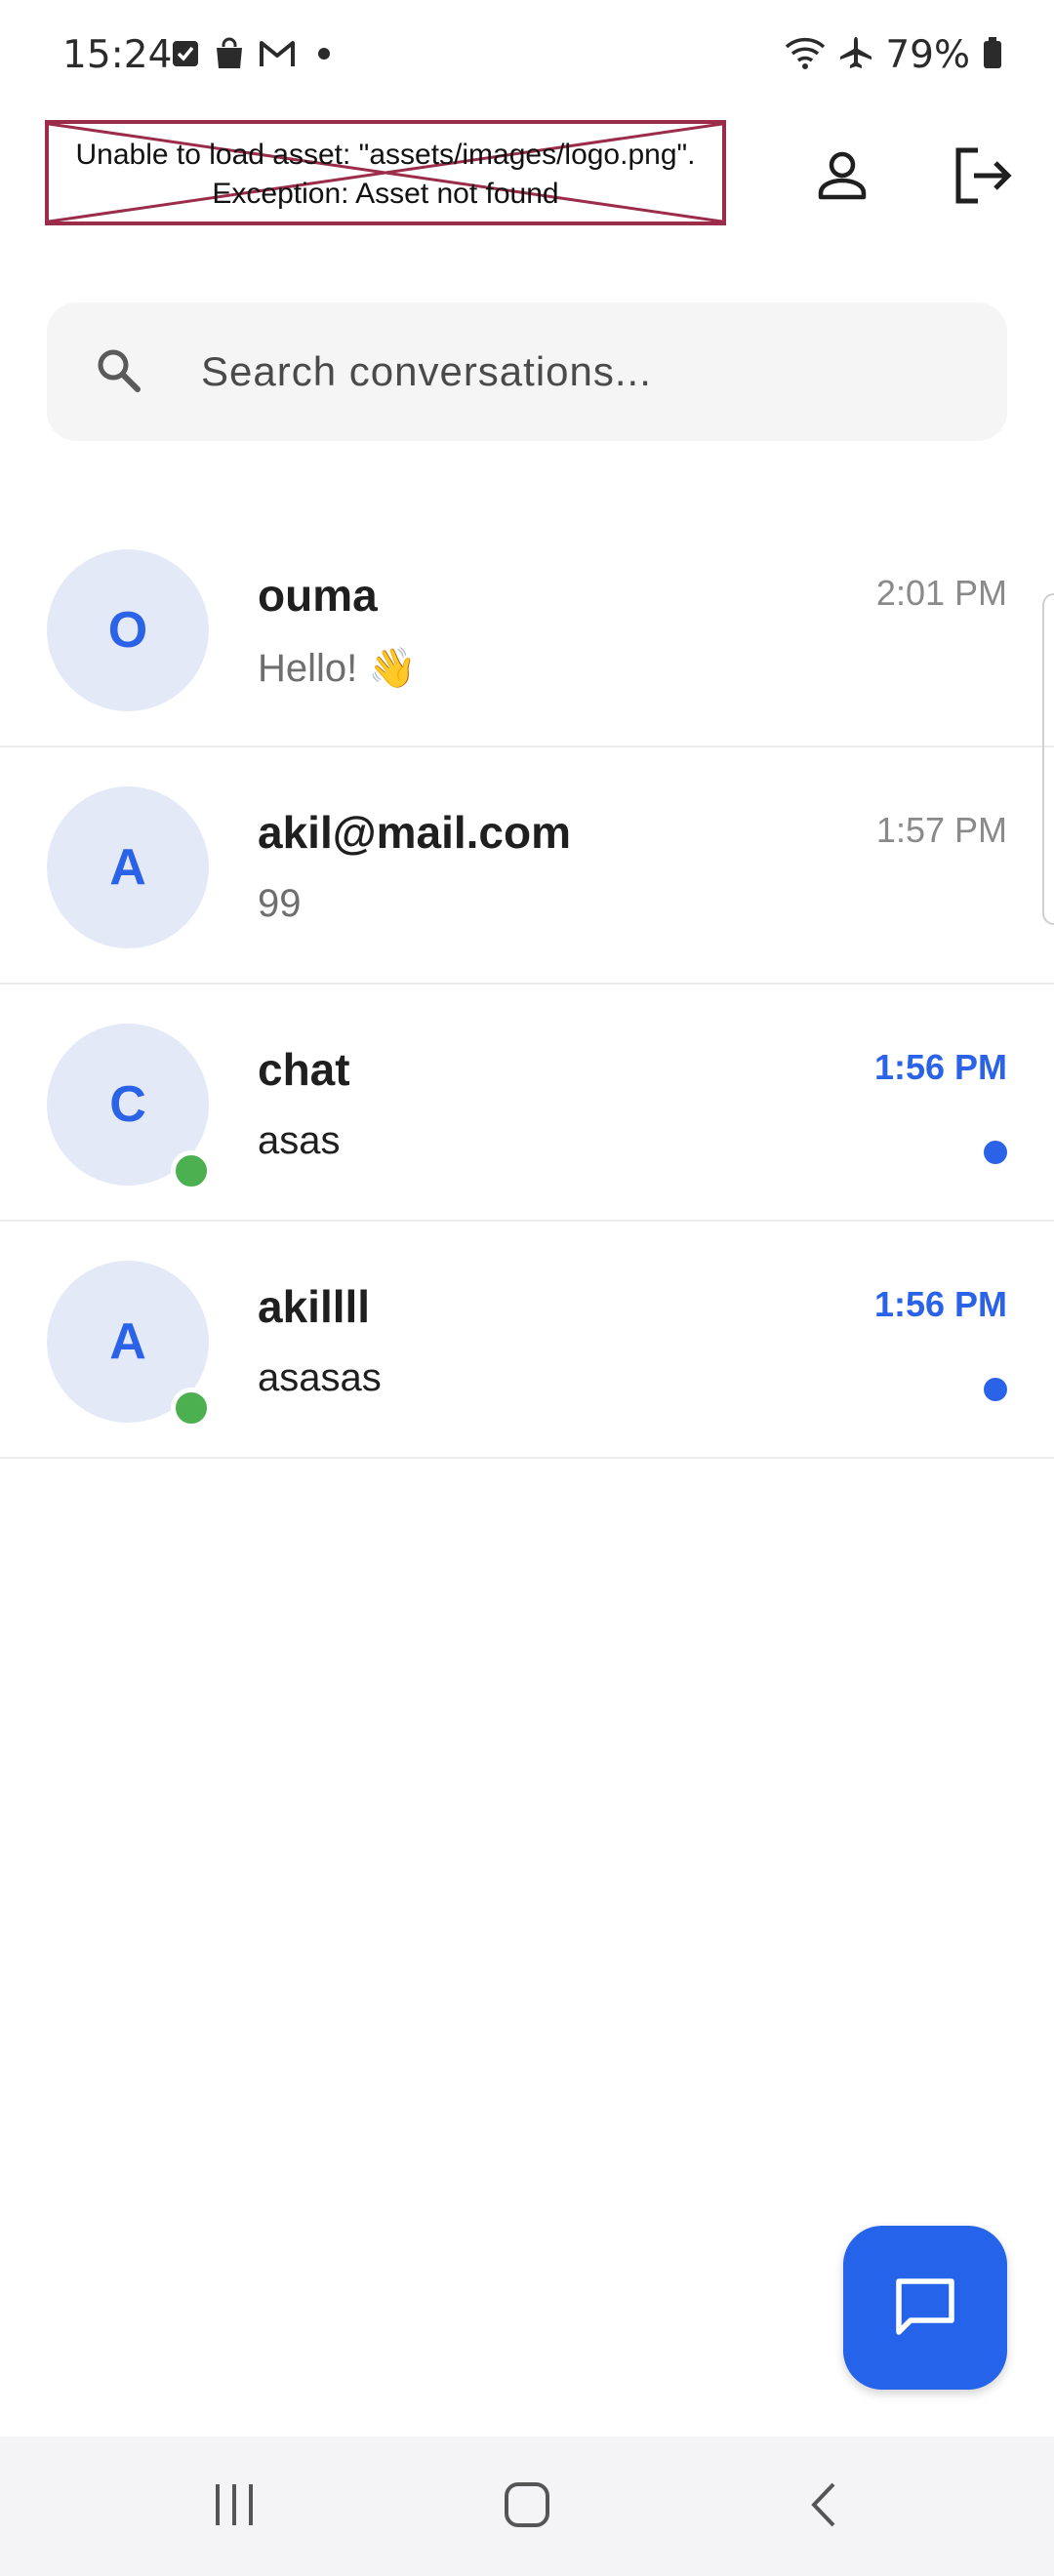 The width and height of the screenshot is (1054, 2576). Describe the element at coordinates (527, 1103) in the screenshot. I see `conversation-item: C chat 1:56 PM asas` at that location.